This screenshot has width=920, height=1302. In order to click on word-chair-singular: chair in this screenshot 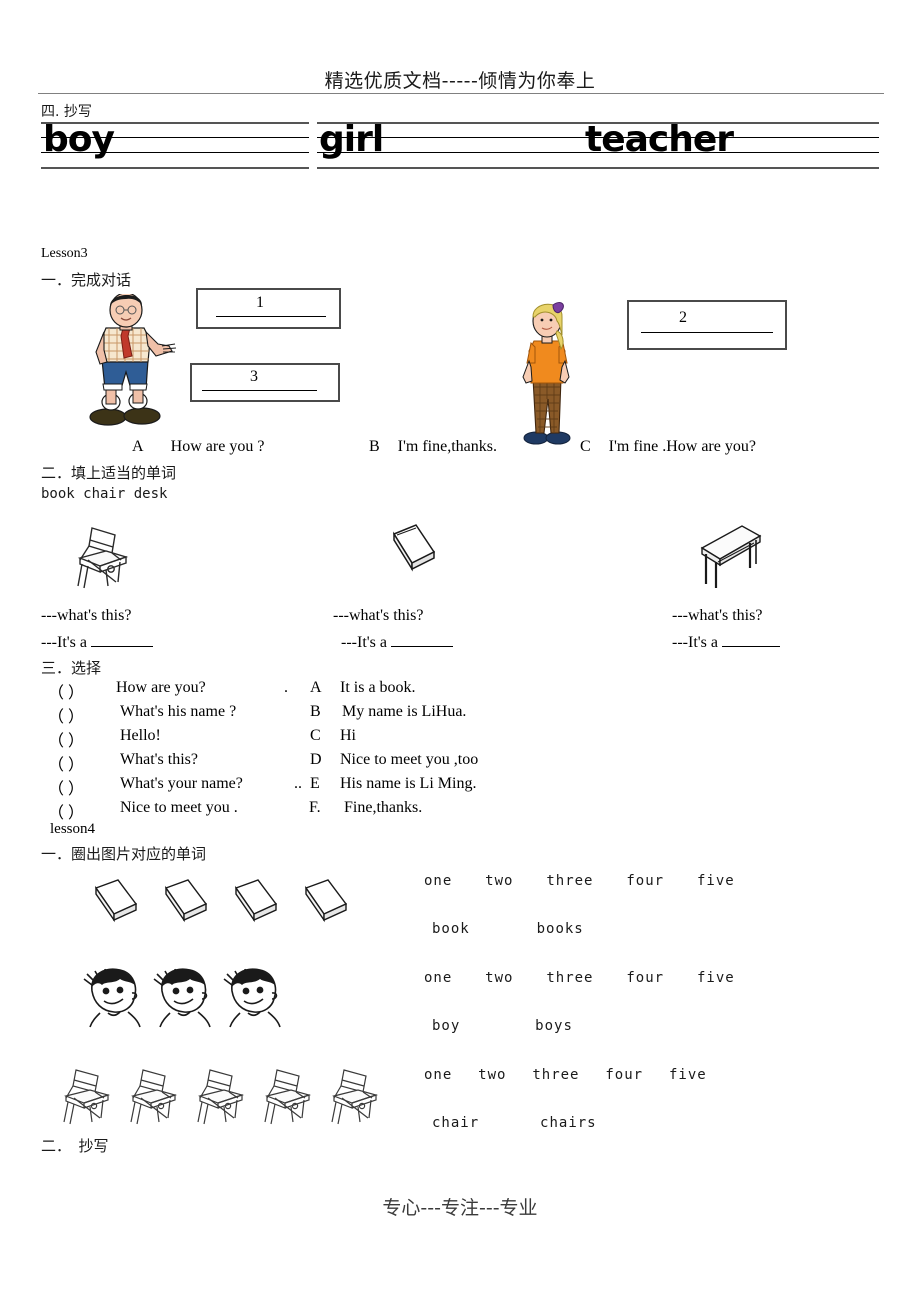, I will do `click(455, 1123)`.